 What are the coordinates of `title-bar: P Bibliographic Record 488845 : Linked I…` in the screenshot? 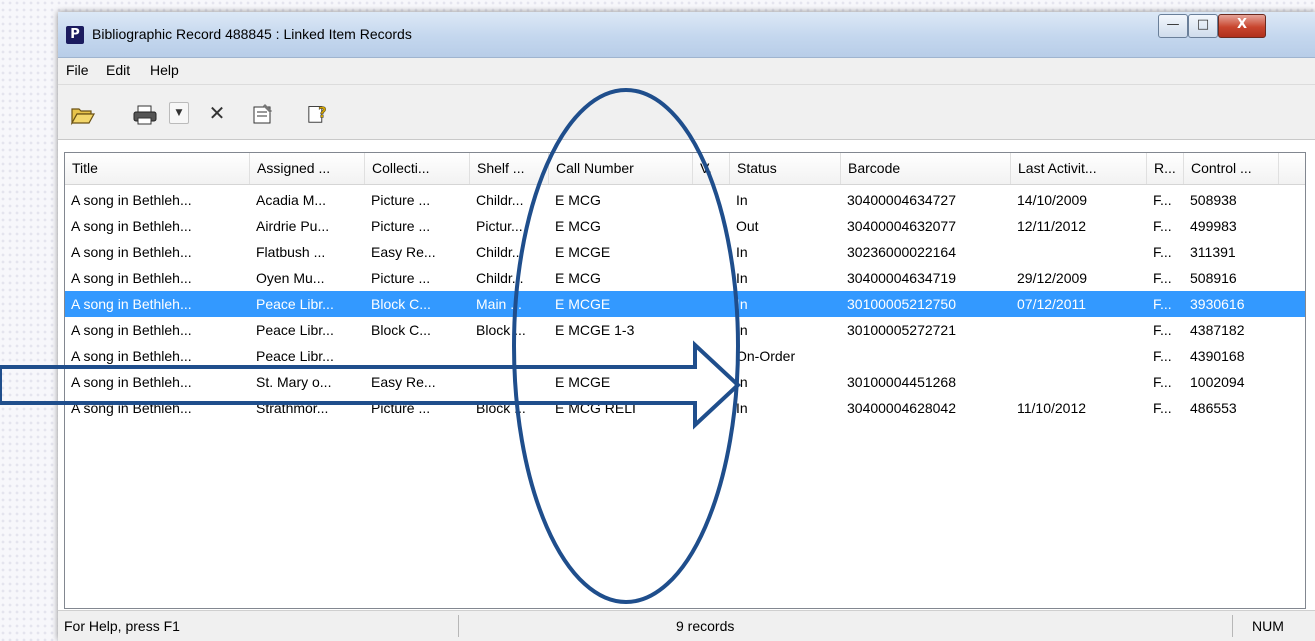 It's located at (686, 35).